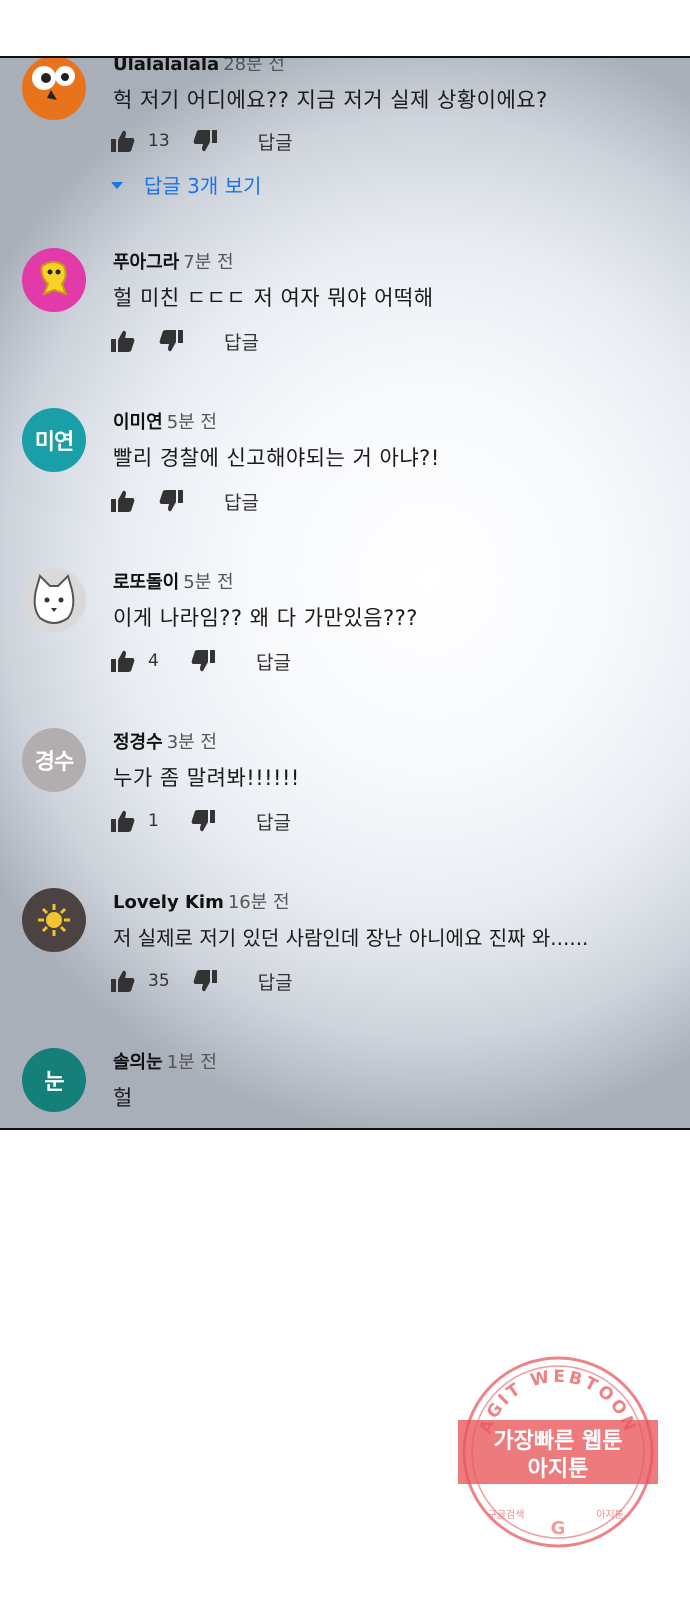 This screenshot has height=1600, width=690. What do you see at coordinates (345, 483) in the screenshot?
I see `comment-item: 미연 이미연 5분 전 빨리 경찰에 신고해야되는 거 아냐?! 답글` at bounding box center [345, 483].